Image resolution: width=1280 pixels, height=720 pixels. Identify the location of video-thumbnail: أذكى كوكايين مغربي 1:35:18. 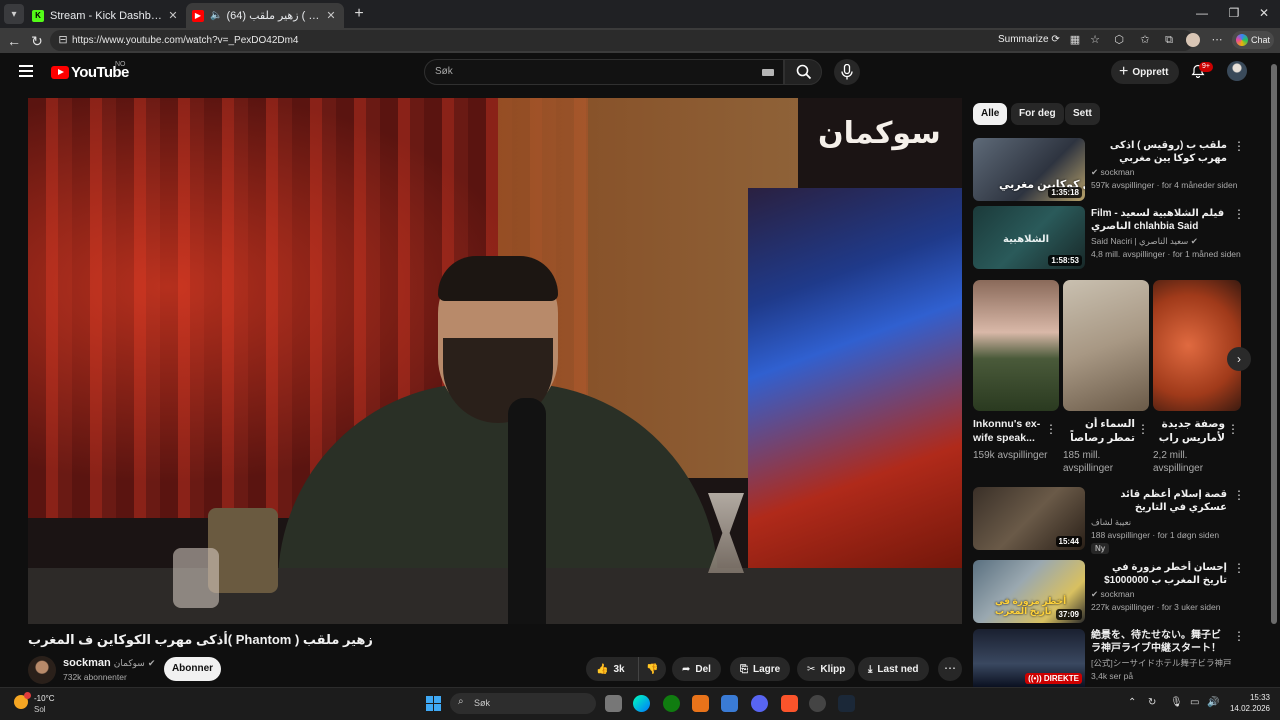
(1029, 169).